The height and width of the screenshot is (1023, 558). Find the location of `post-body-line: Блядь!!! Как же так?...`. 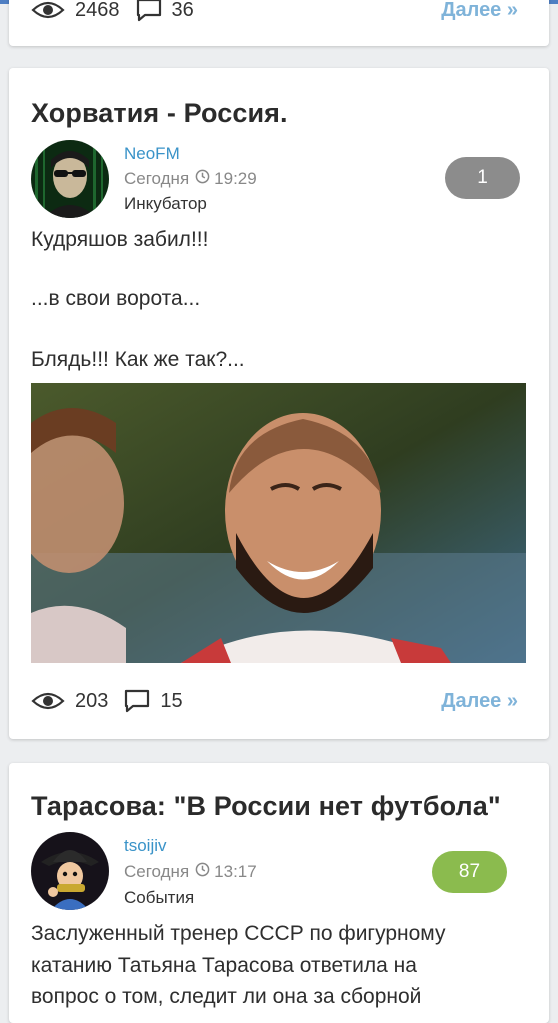

post-body-line: Блядь!!! Как же так?... is located at coordinates (138, 359).